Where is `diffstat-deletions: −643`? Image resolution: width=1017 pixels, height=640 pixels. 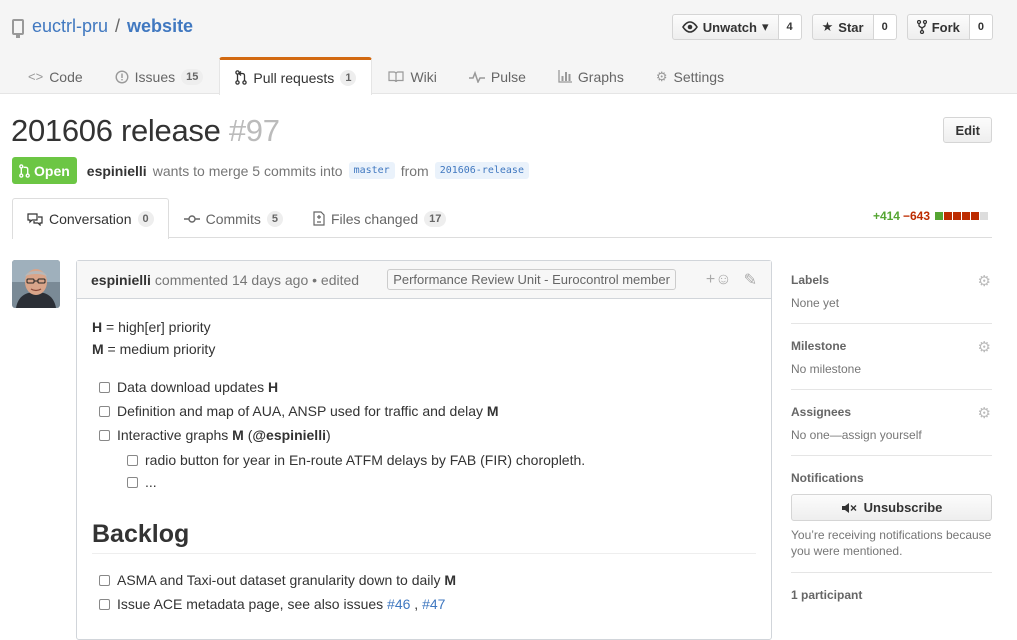
diffstat-deletions: −643 is located at coordinates (916, 216).